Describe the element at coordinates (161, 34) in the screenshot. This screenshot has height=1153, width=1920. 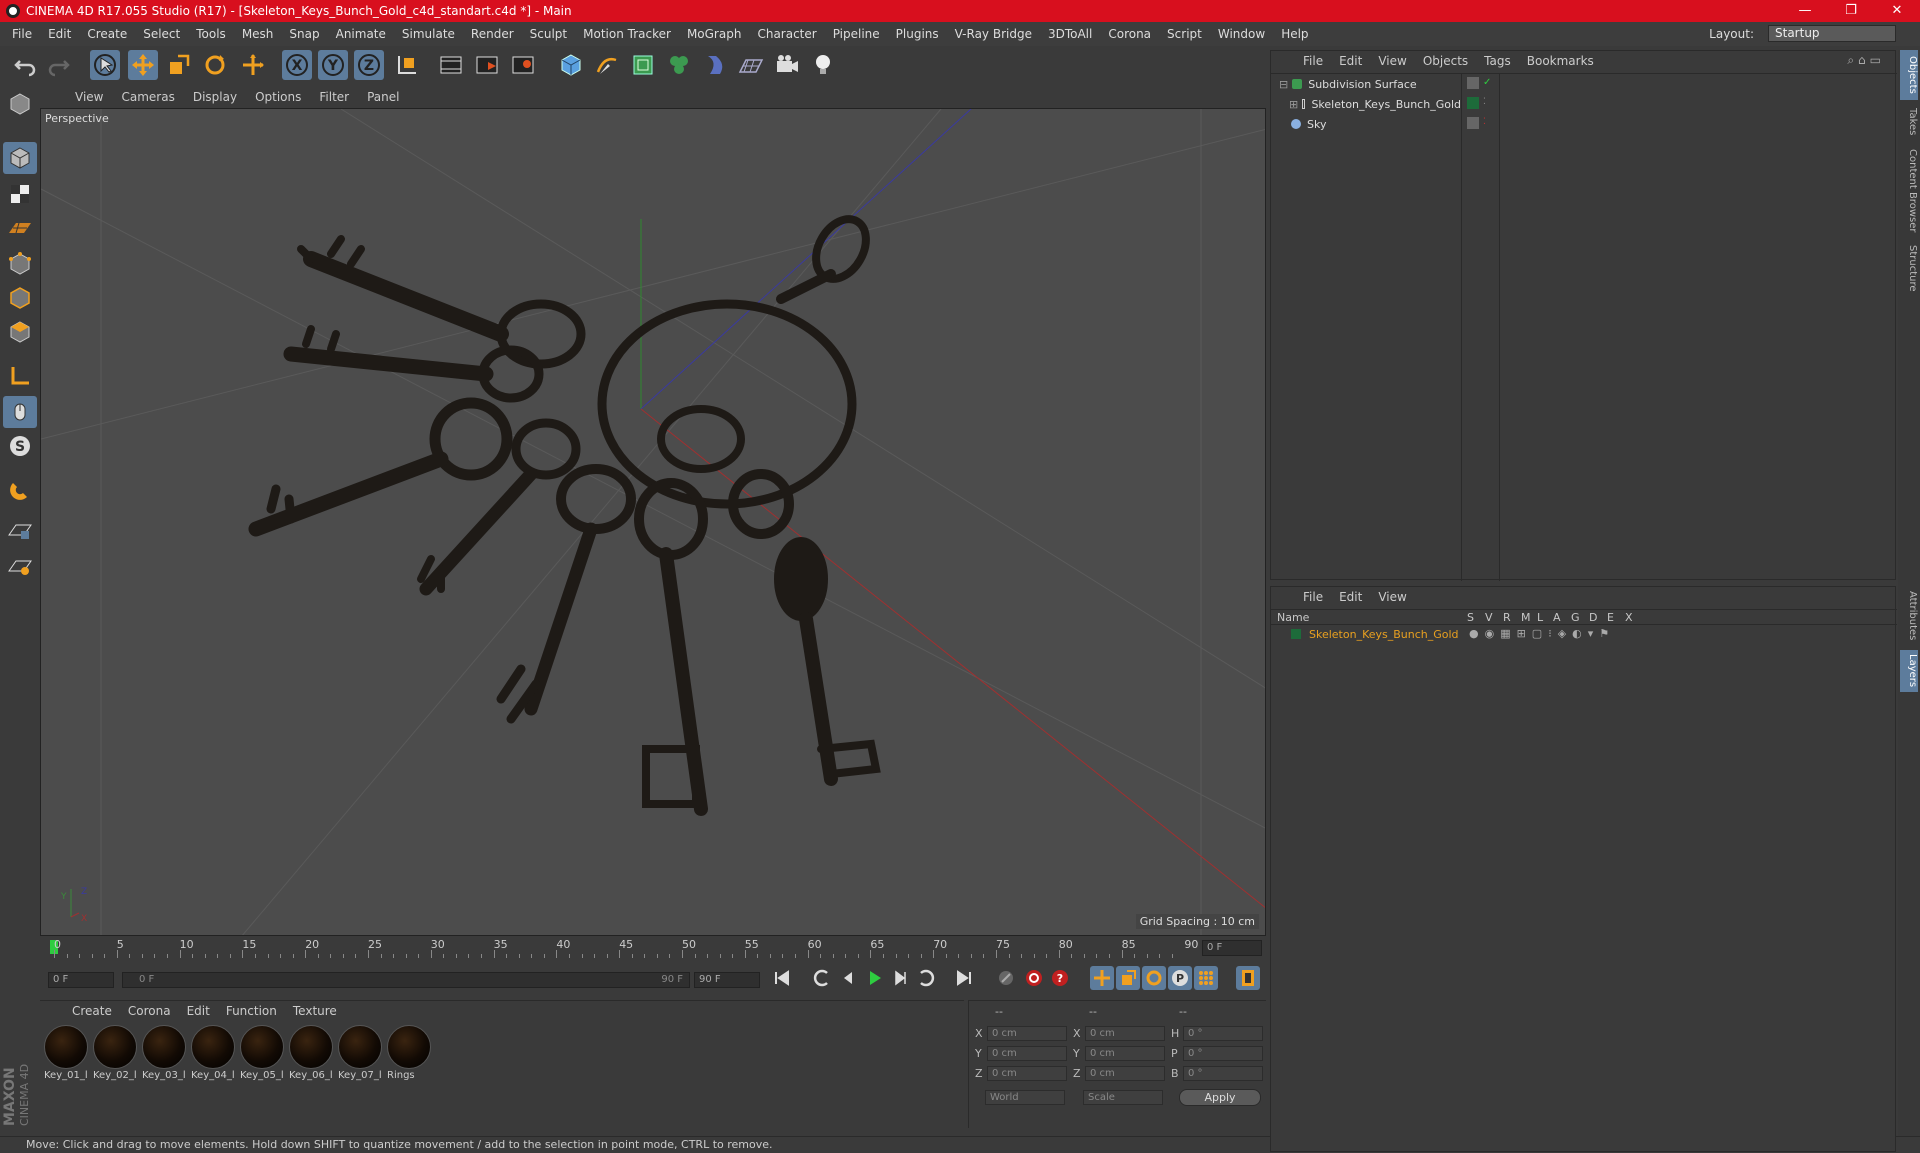
I see `menu-select: Select` at that location.